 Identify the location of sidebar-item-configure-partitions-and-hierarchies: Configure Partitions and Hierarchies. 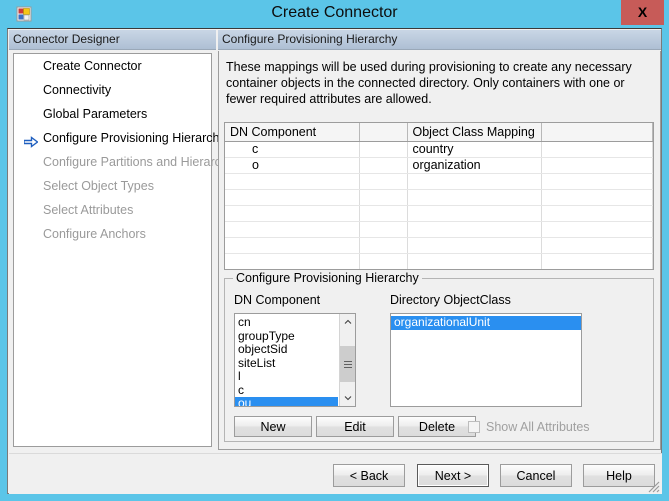
(129, 162).